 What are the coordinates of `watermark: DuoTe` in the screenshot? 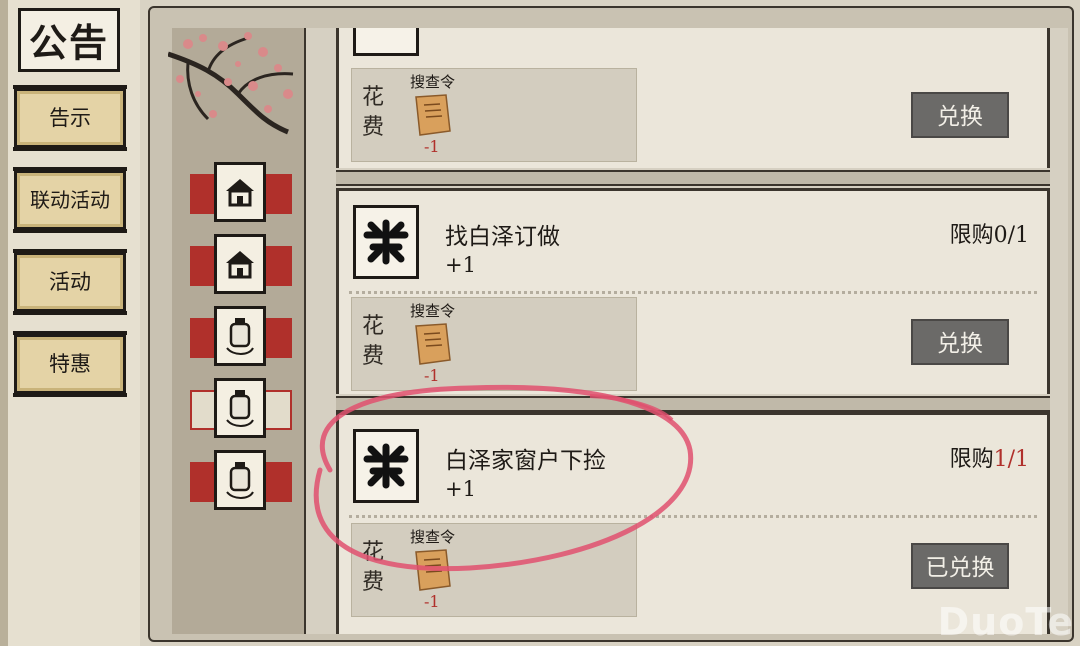 It's located at (1005, 622).